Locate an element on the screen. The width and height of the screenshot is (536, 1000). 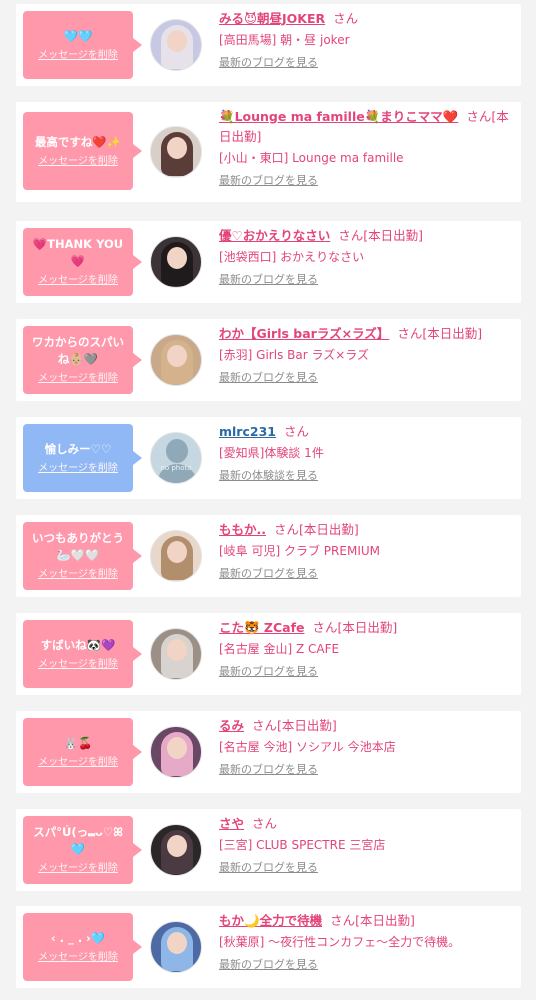
user-name-link: るみ is located at coordinates (231, 725).